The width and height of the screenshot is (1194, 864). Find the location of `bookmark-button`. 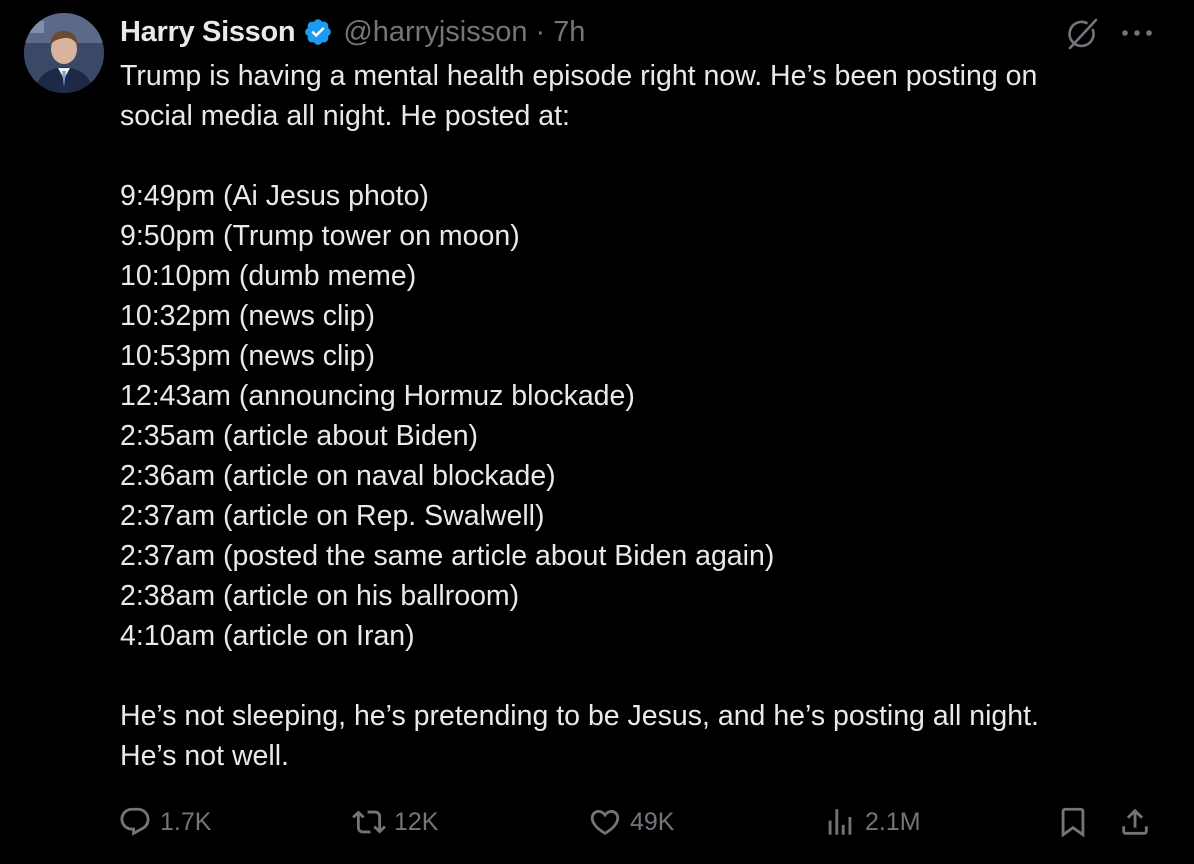

bookmark-button is located at coordinates (1073, 822).